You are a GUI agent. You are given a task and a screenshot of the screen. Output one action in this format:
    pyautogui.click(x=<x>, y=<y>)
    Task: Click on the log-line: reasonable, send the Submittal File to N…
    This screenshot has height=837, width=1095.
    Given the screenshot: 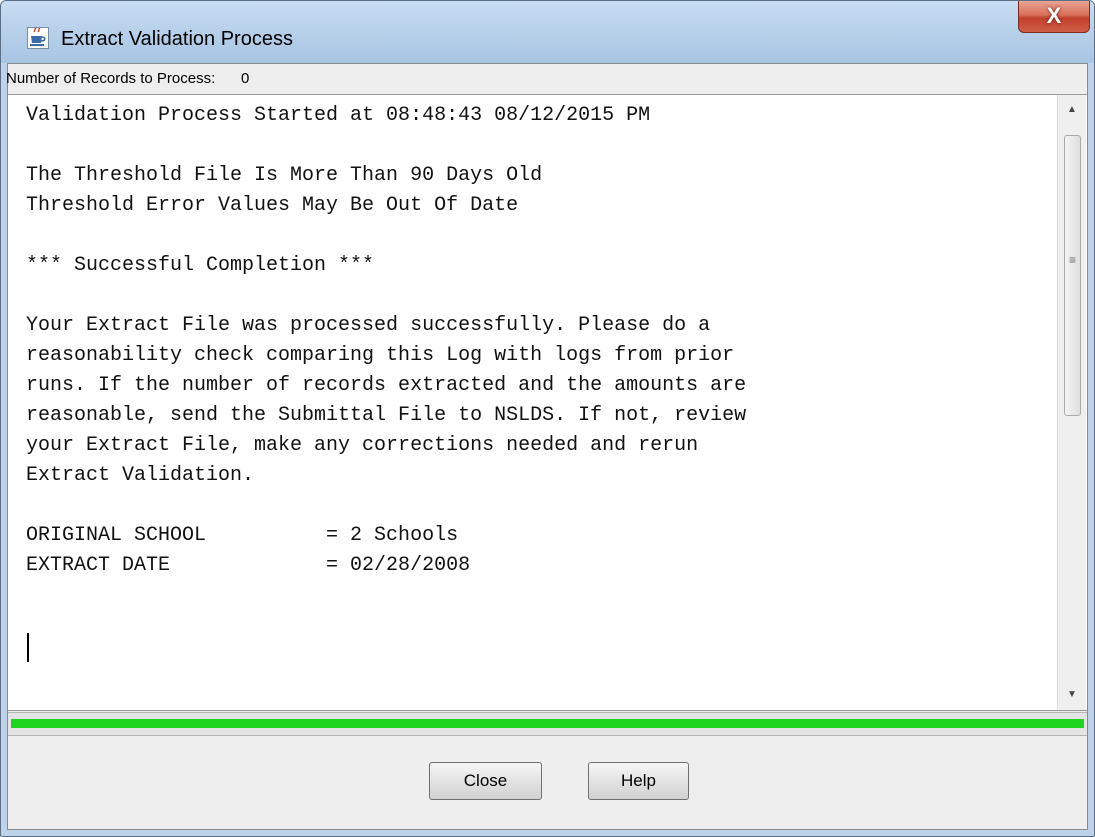 What is the action you would take?
    pyautogui.click(x=386, y=415)
    